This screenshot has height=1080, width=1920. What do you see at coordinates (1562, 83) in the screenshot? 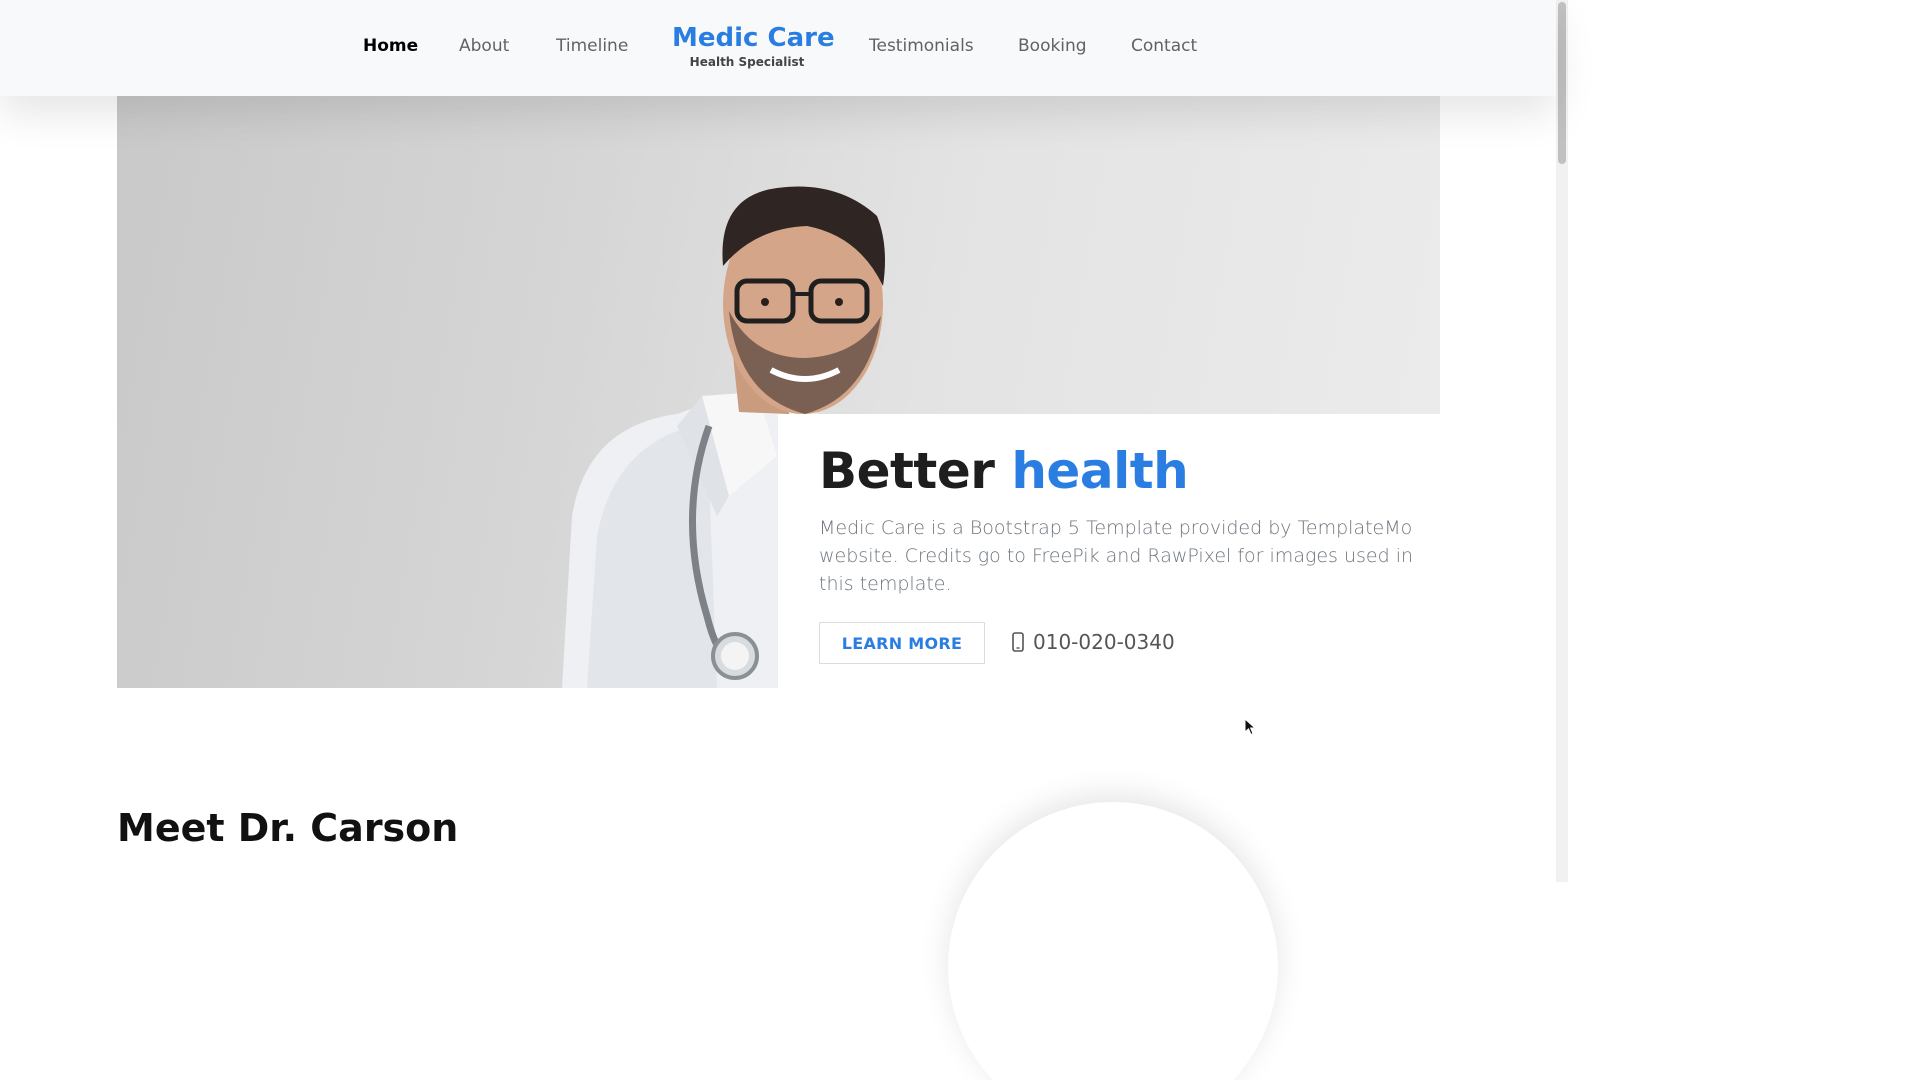
I see `scrollbar-thumb` at bounding box center [1562, 83].